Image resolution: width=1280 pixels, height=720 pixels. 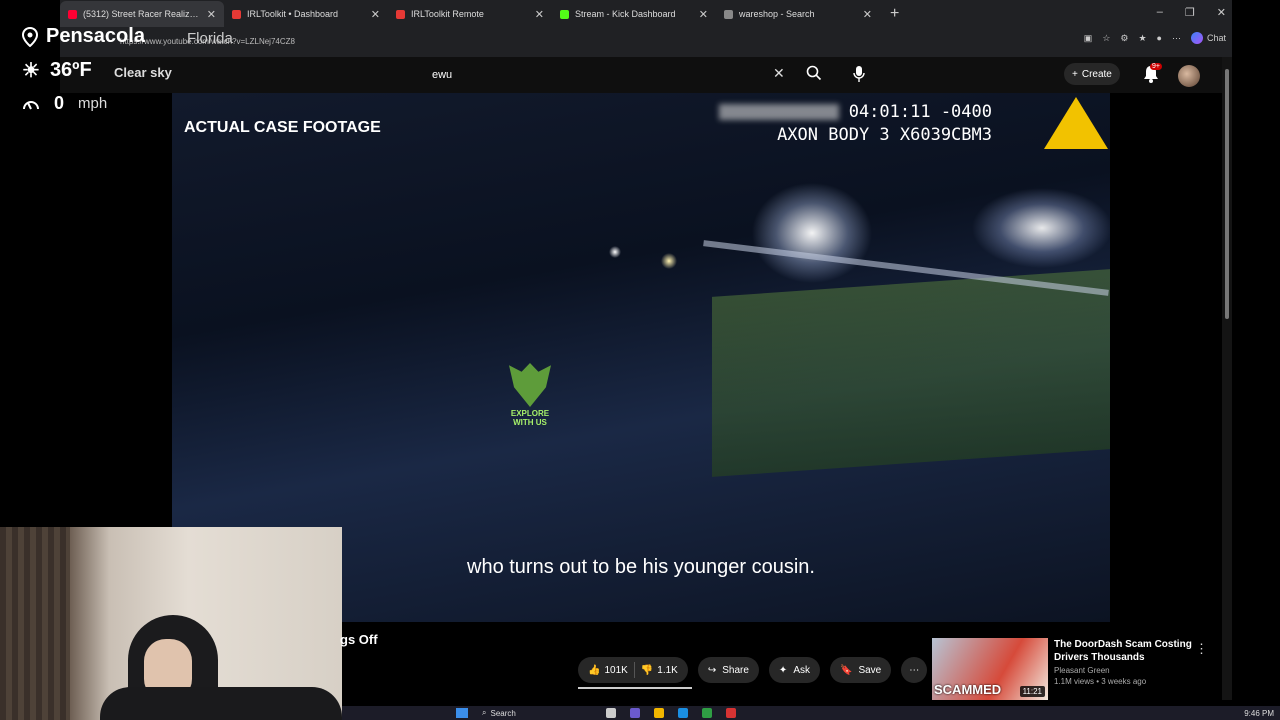 What do you see at coordinates (1155, 38) in the screenshot?
I see `browser-toolbar: ▣ ☆ ⚙ ★ ● ⋯ Chat` at bounding box center [1155, 38].